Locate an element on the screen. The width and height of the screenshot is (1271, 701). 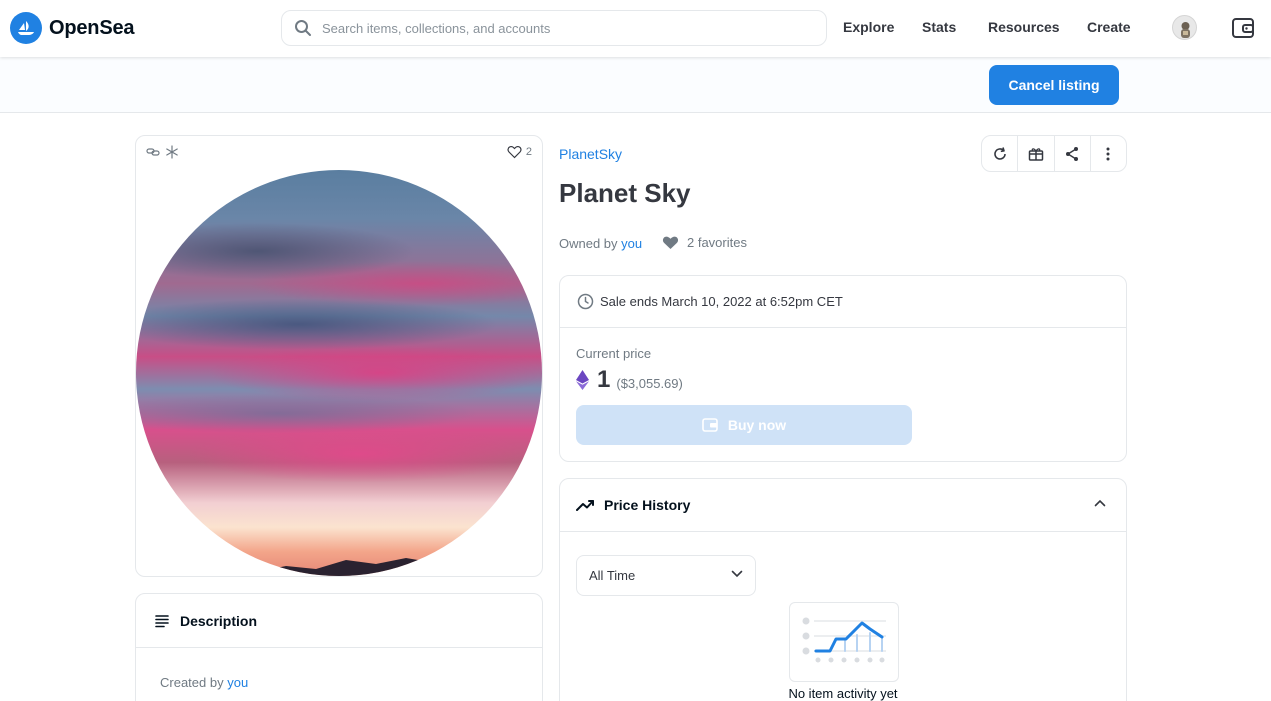
description-header: Description is located at coordinates (339, 621).